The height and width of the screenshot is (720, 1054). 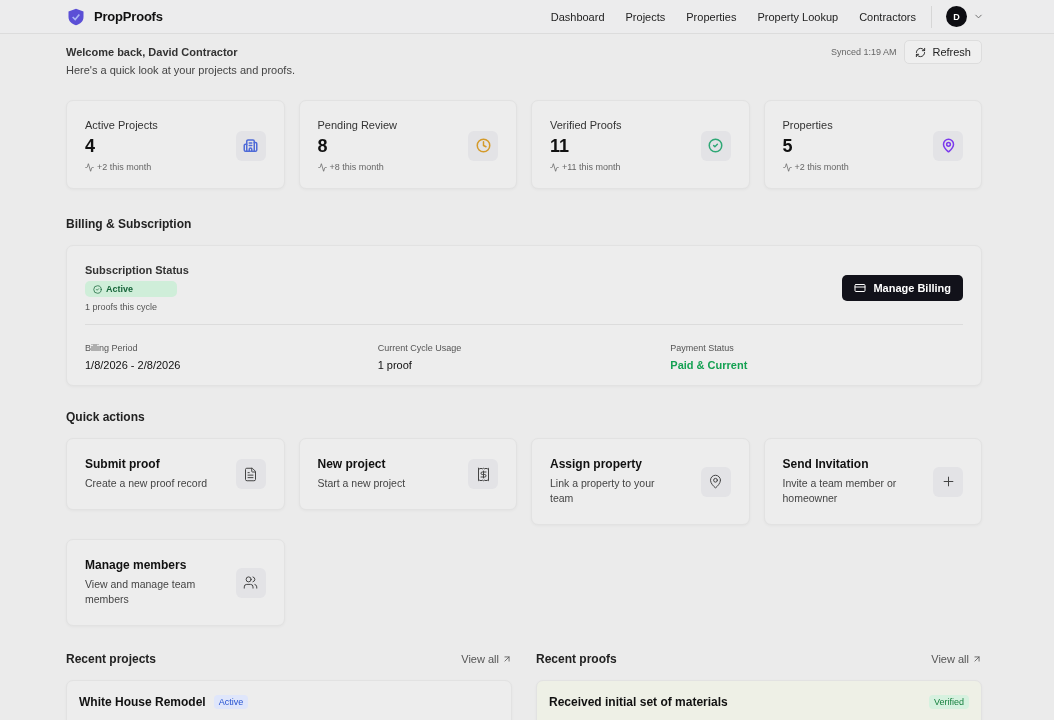 What do you see at coordinates (141, 592) in the screenshot?
I see `action-description: View and manage team members` at bounding box center [141, 592].